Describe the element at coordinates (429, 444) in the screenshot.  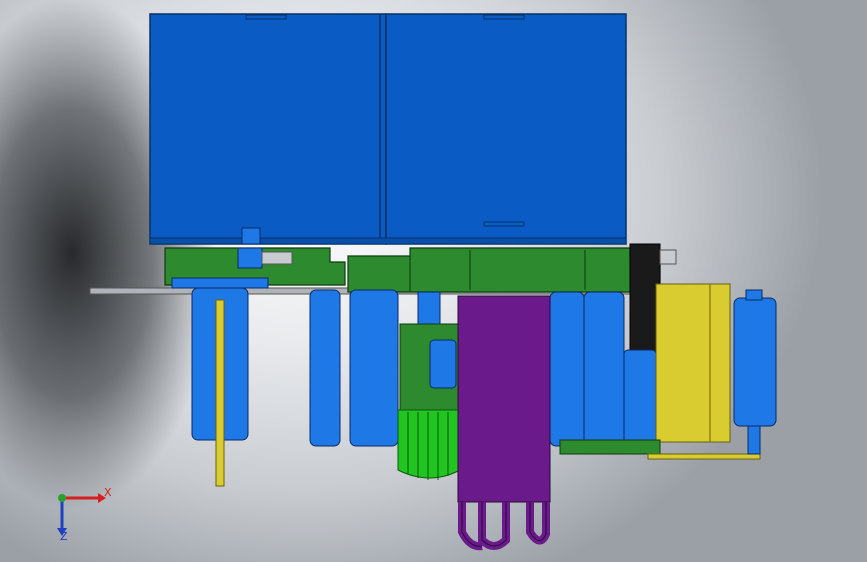
I see `motor-fan` at that location.